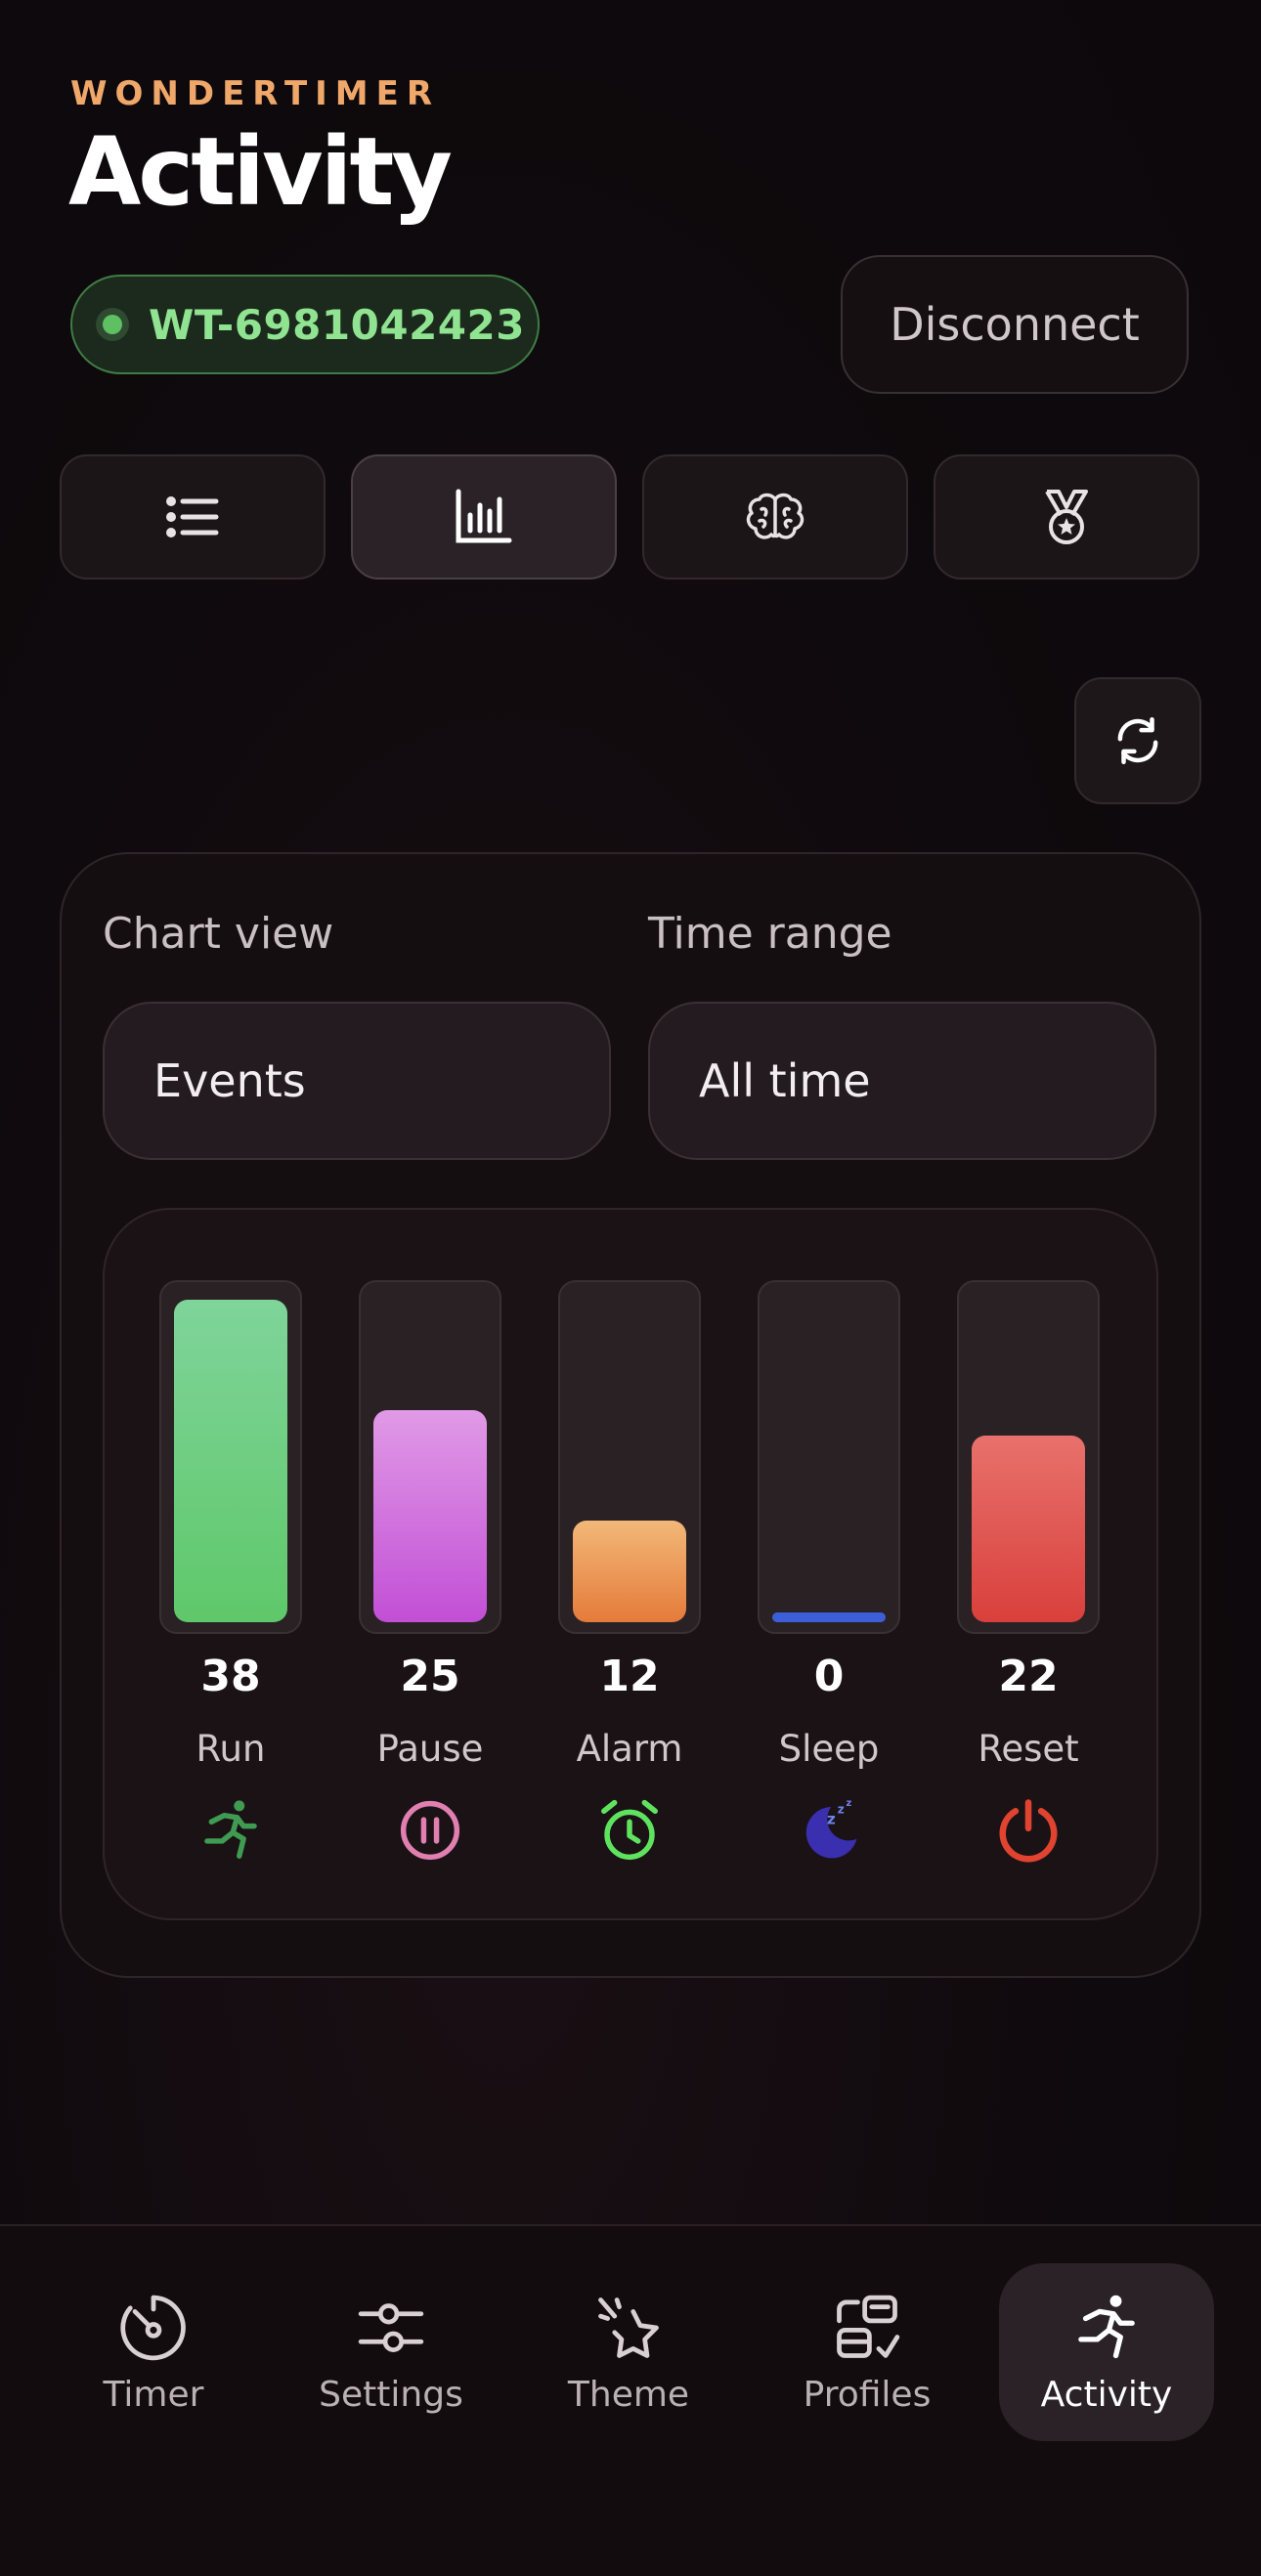  I want to click on brain-icon, so click(775, 516).